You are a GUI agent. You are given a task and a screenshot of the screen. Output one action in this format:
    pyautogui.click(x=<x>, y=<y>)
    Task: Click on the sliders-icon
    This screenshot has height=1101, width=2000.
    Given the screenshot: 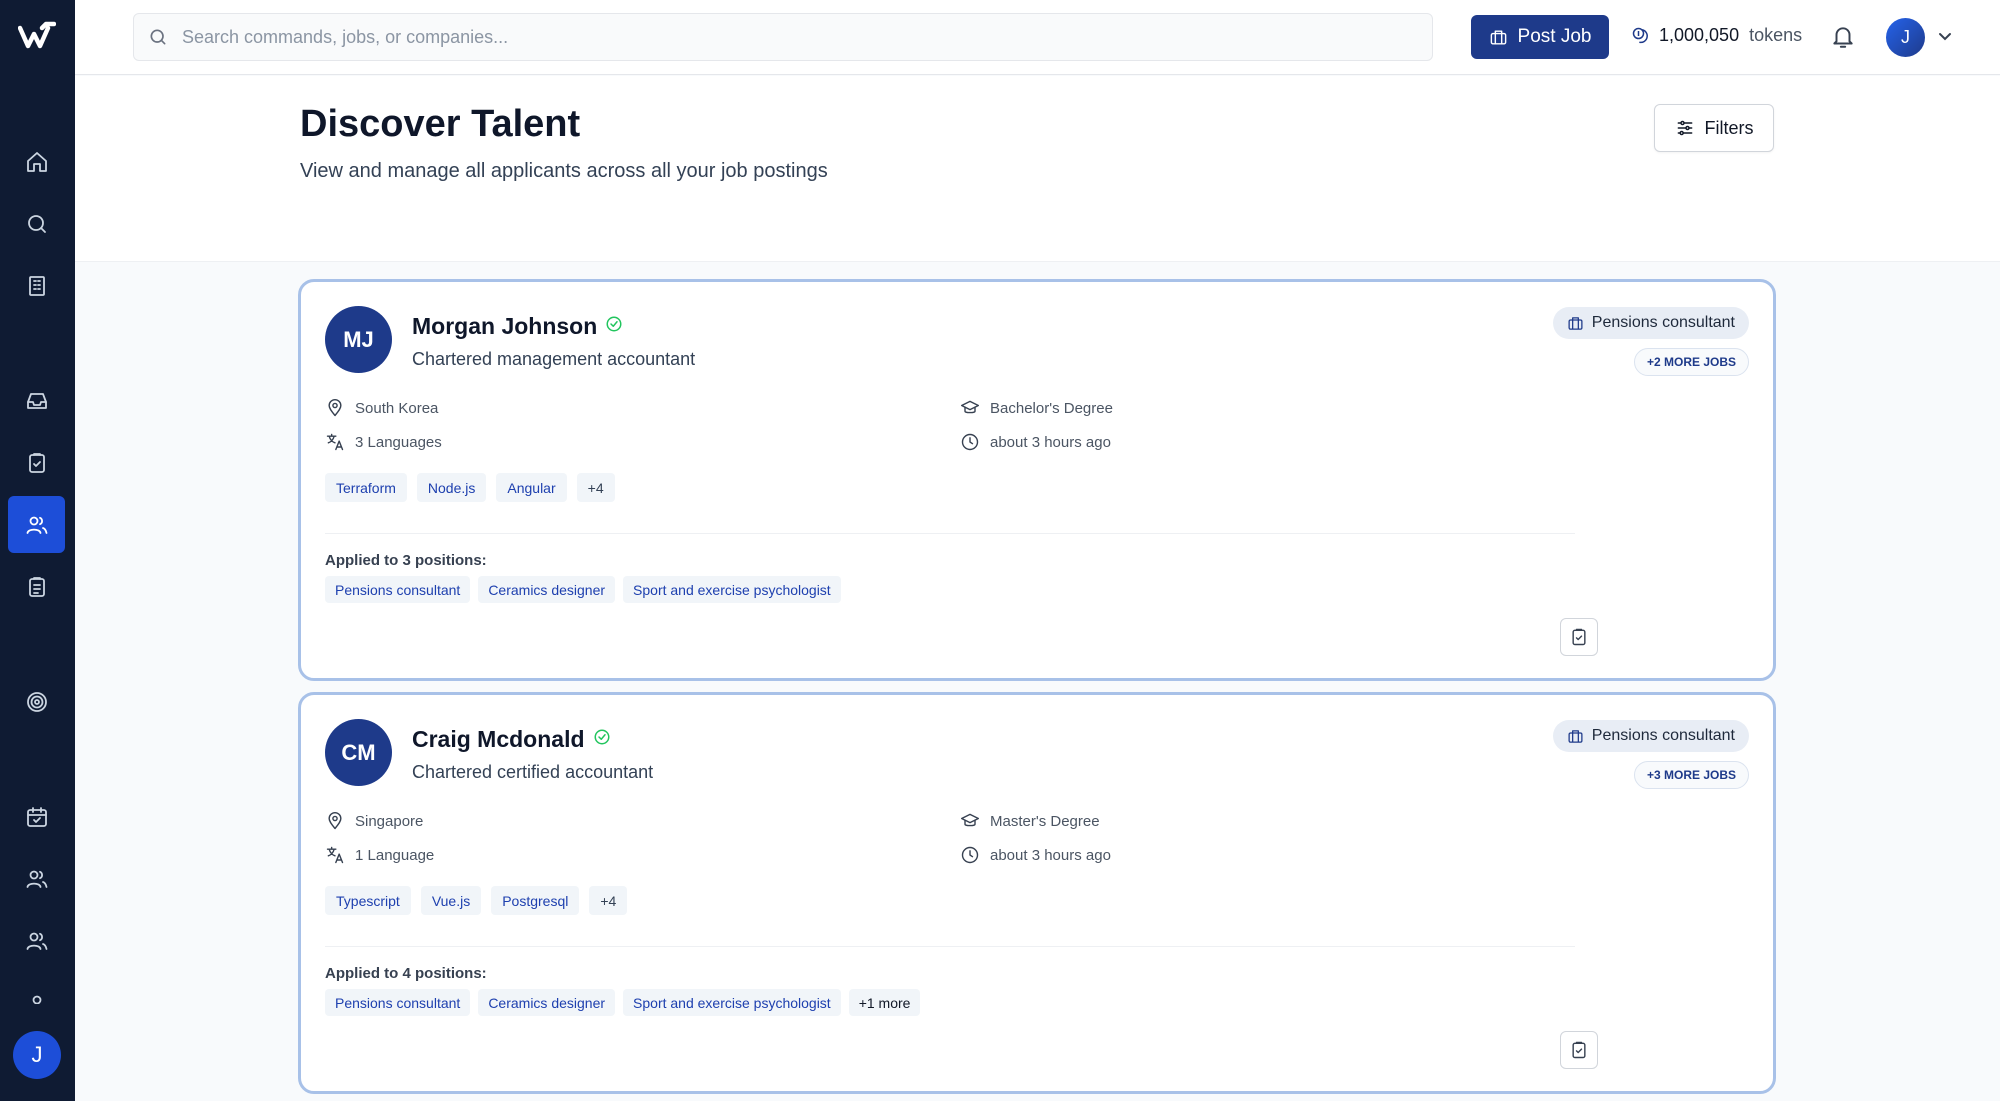 What is the action you would take?
    pyautogui.click(x=1684, y=128)
    